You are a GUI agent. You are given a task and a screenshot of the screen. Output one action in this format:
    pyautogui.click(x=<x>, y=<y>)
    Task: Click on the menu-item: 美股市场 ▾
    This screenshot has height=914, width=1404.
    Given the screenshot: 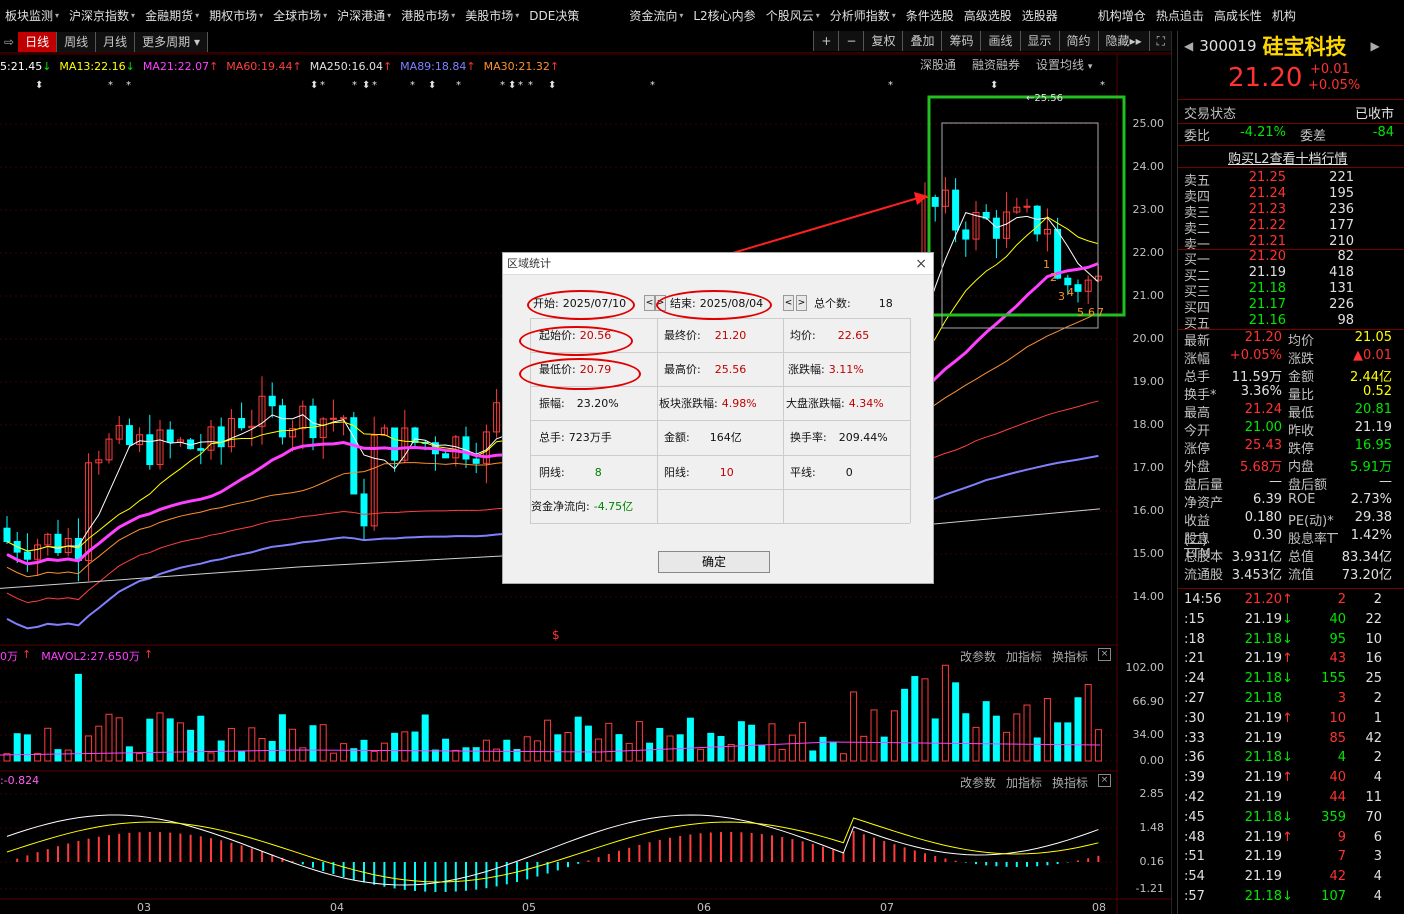 What is the action you would take?
    pyautogui.click(x=492, y=15)
    